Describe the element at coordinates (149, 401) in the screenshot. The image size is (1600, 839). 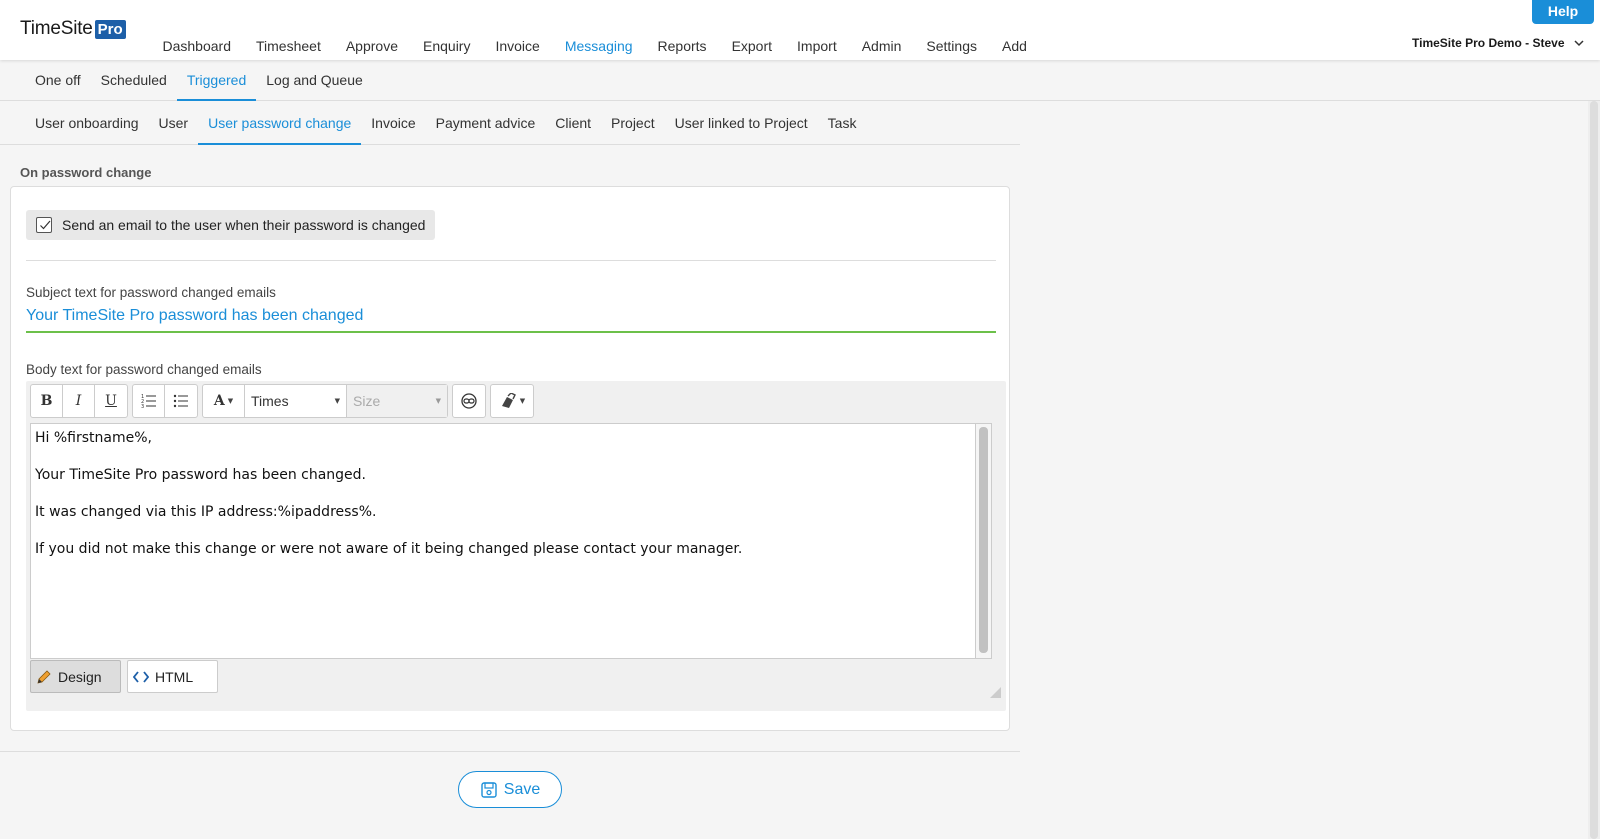
I see `ordered-list-icon: 123` at that location.